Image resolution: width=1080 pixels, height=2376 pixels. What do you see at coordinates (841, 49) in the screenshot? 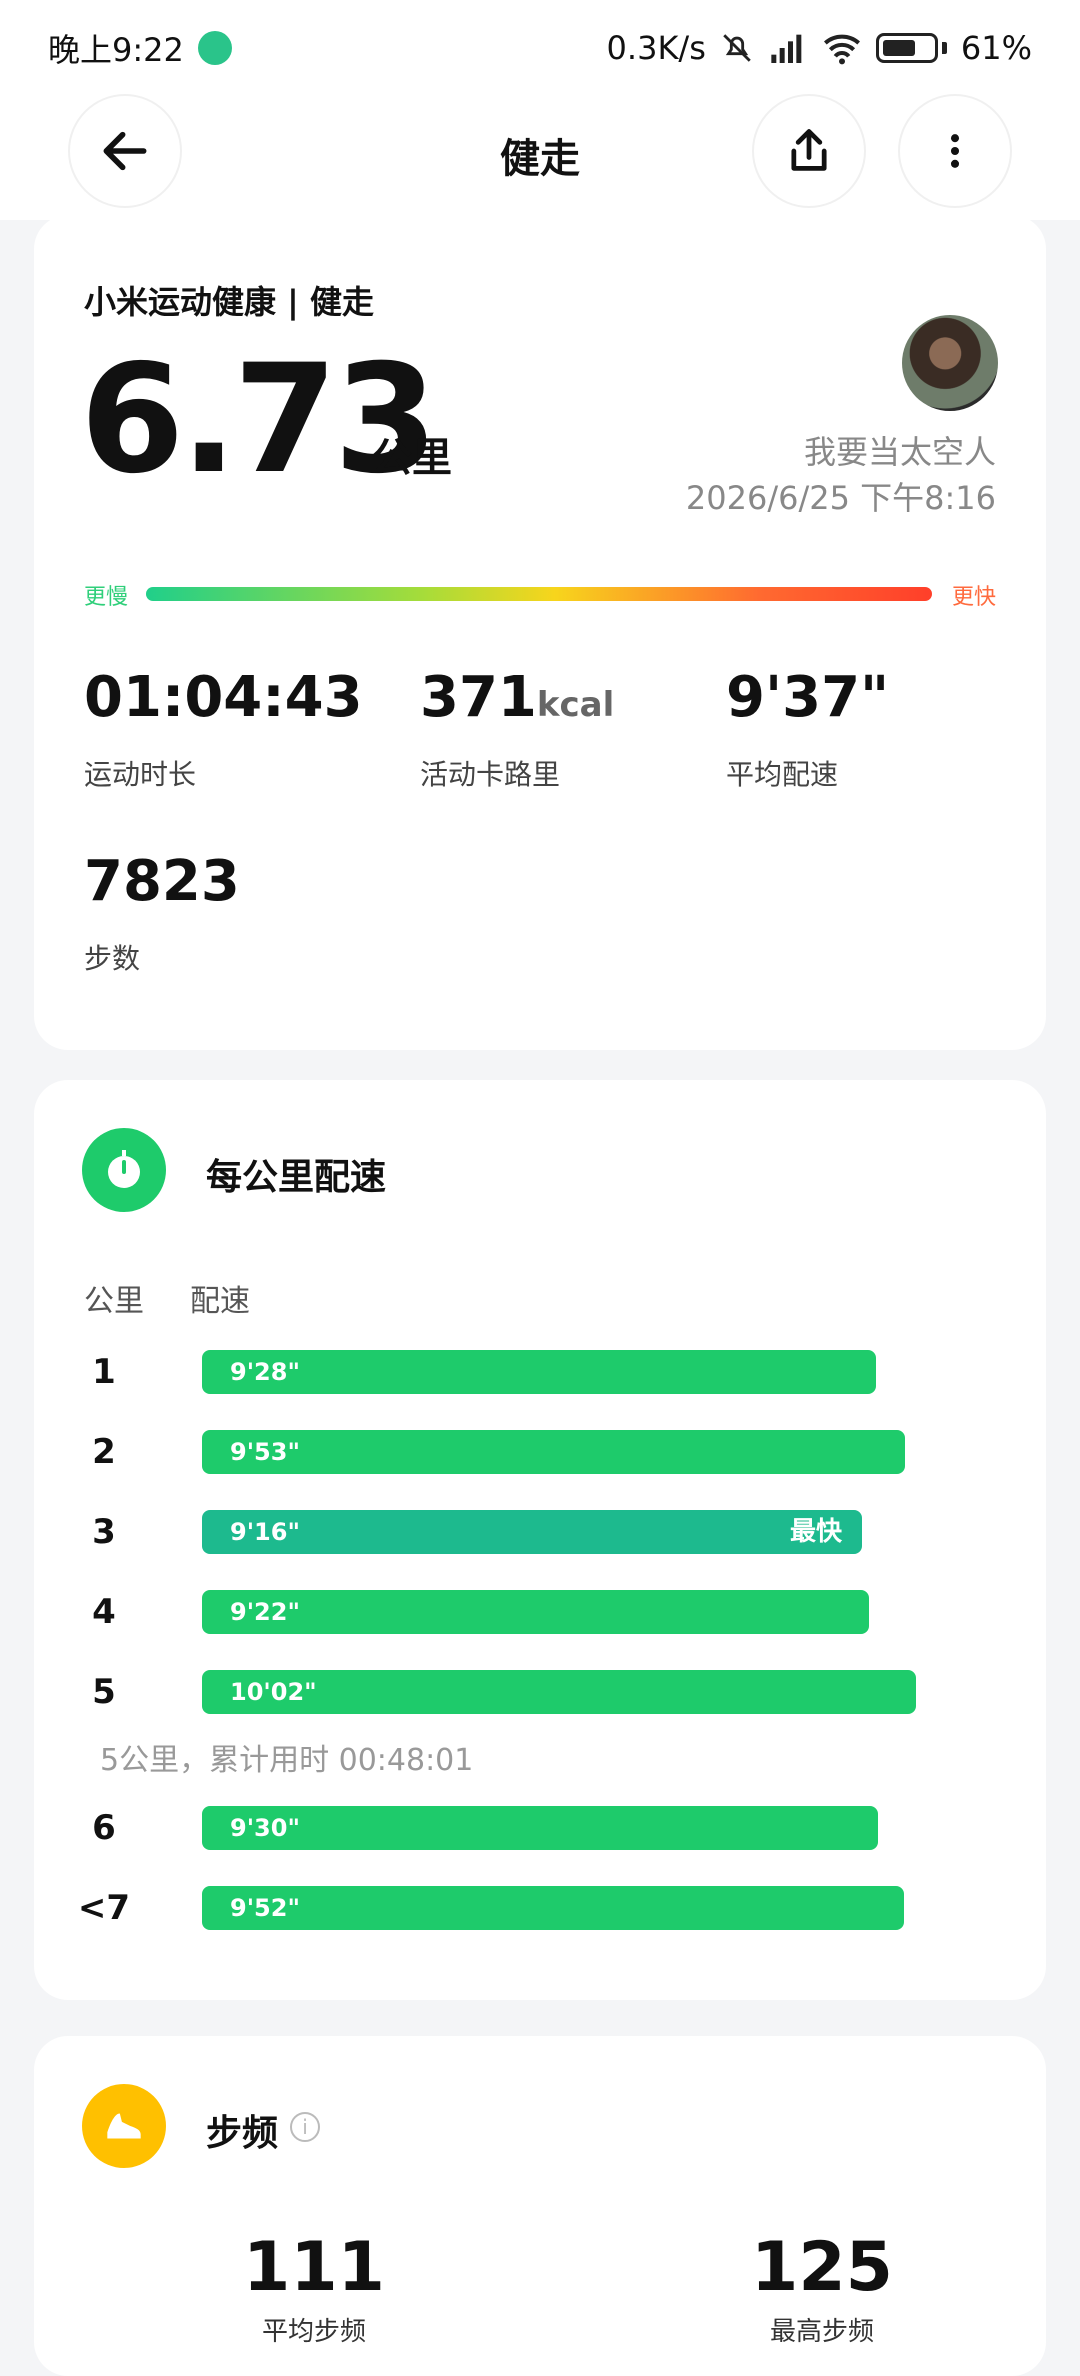
I see `wifi-icon` at bounding box center [841, 49].